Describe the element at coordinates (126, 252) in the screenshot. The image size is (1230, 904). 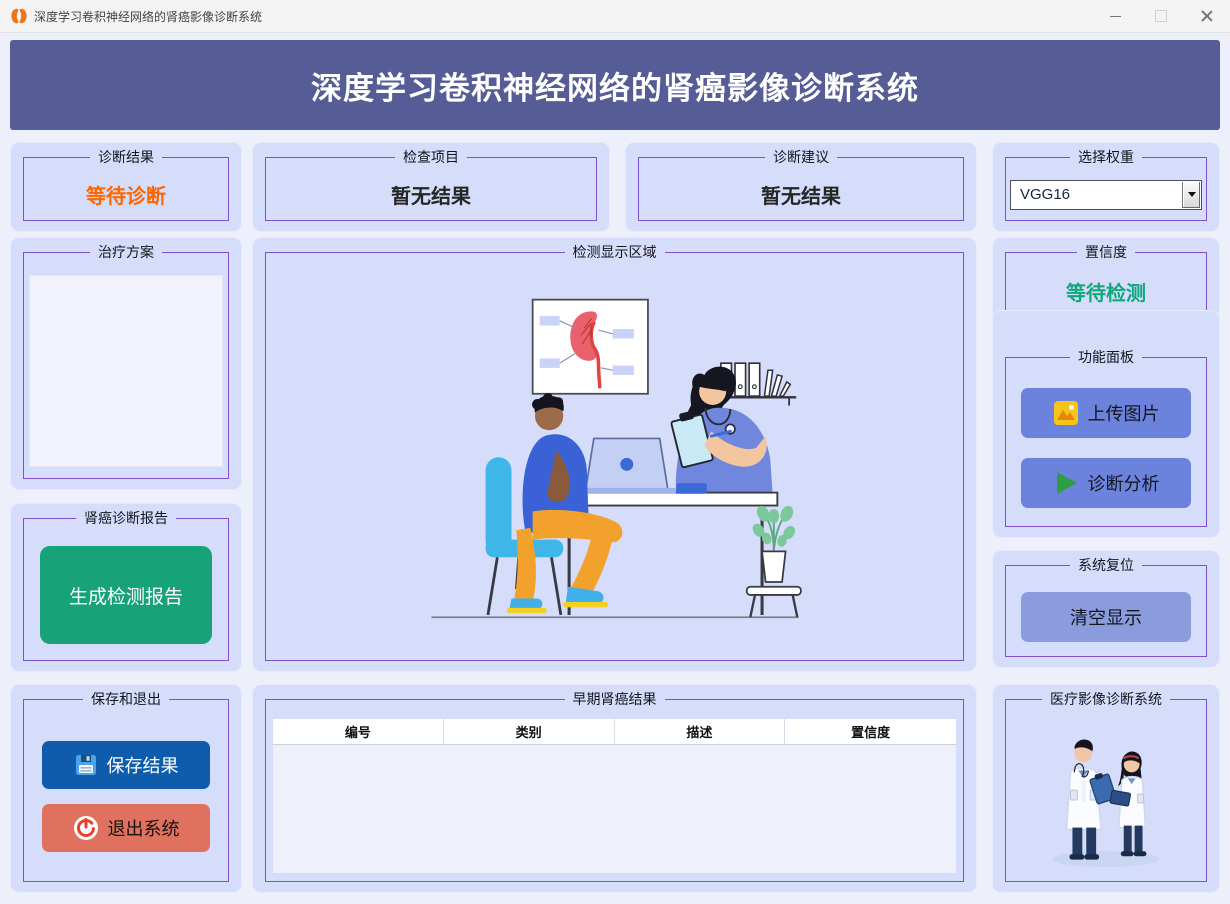
I see `treatment-plan-legend: 治疗方案` at that location.